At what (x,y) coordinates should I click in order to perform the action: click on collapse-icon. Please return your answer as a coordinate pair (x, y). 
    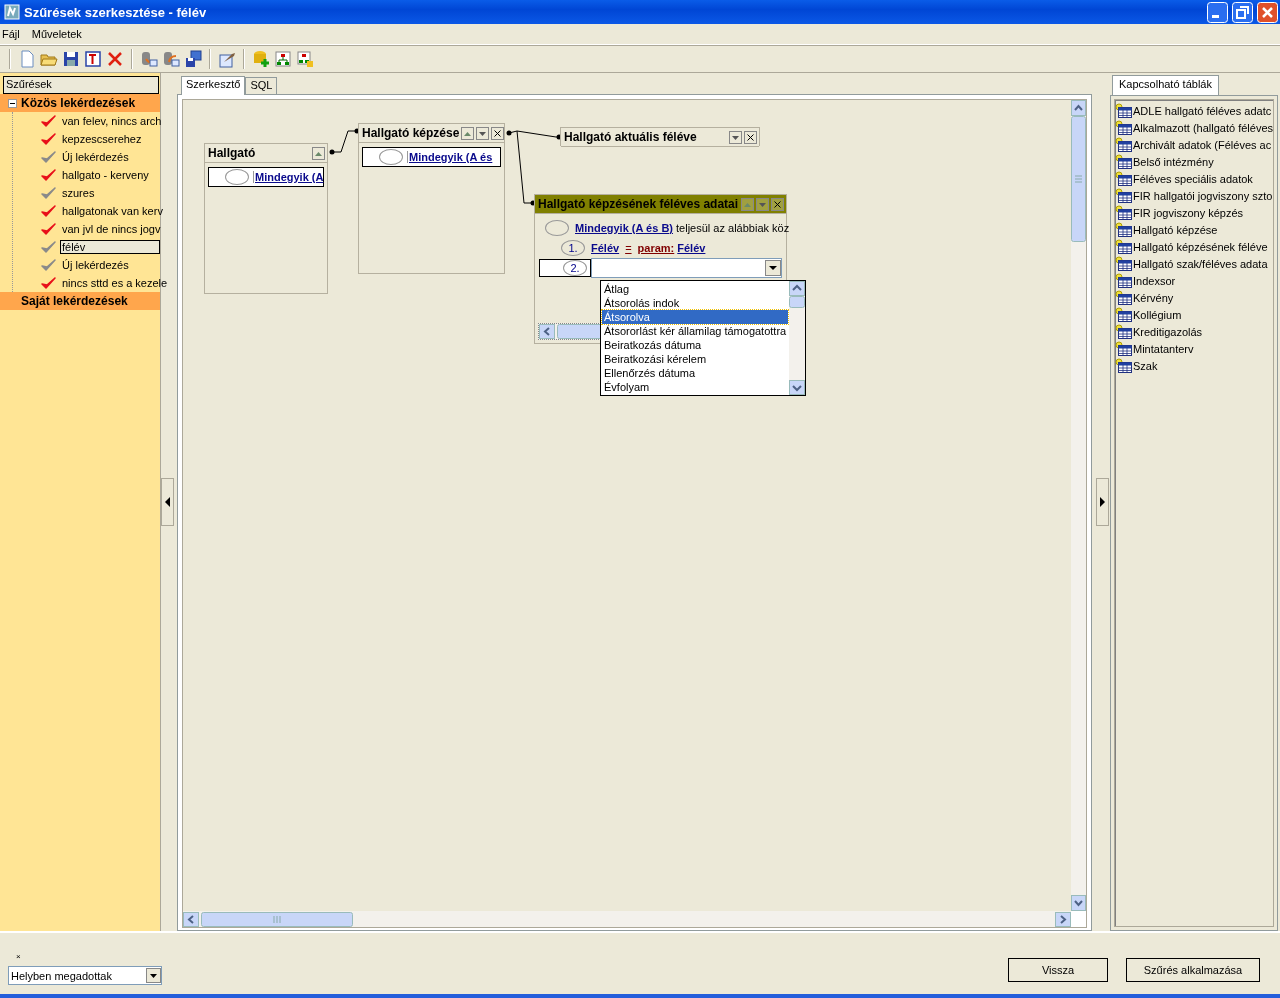
    Looking at the image, I should click on (12, 103).